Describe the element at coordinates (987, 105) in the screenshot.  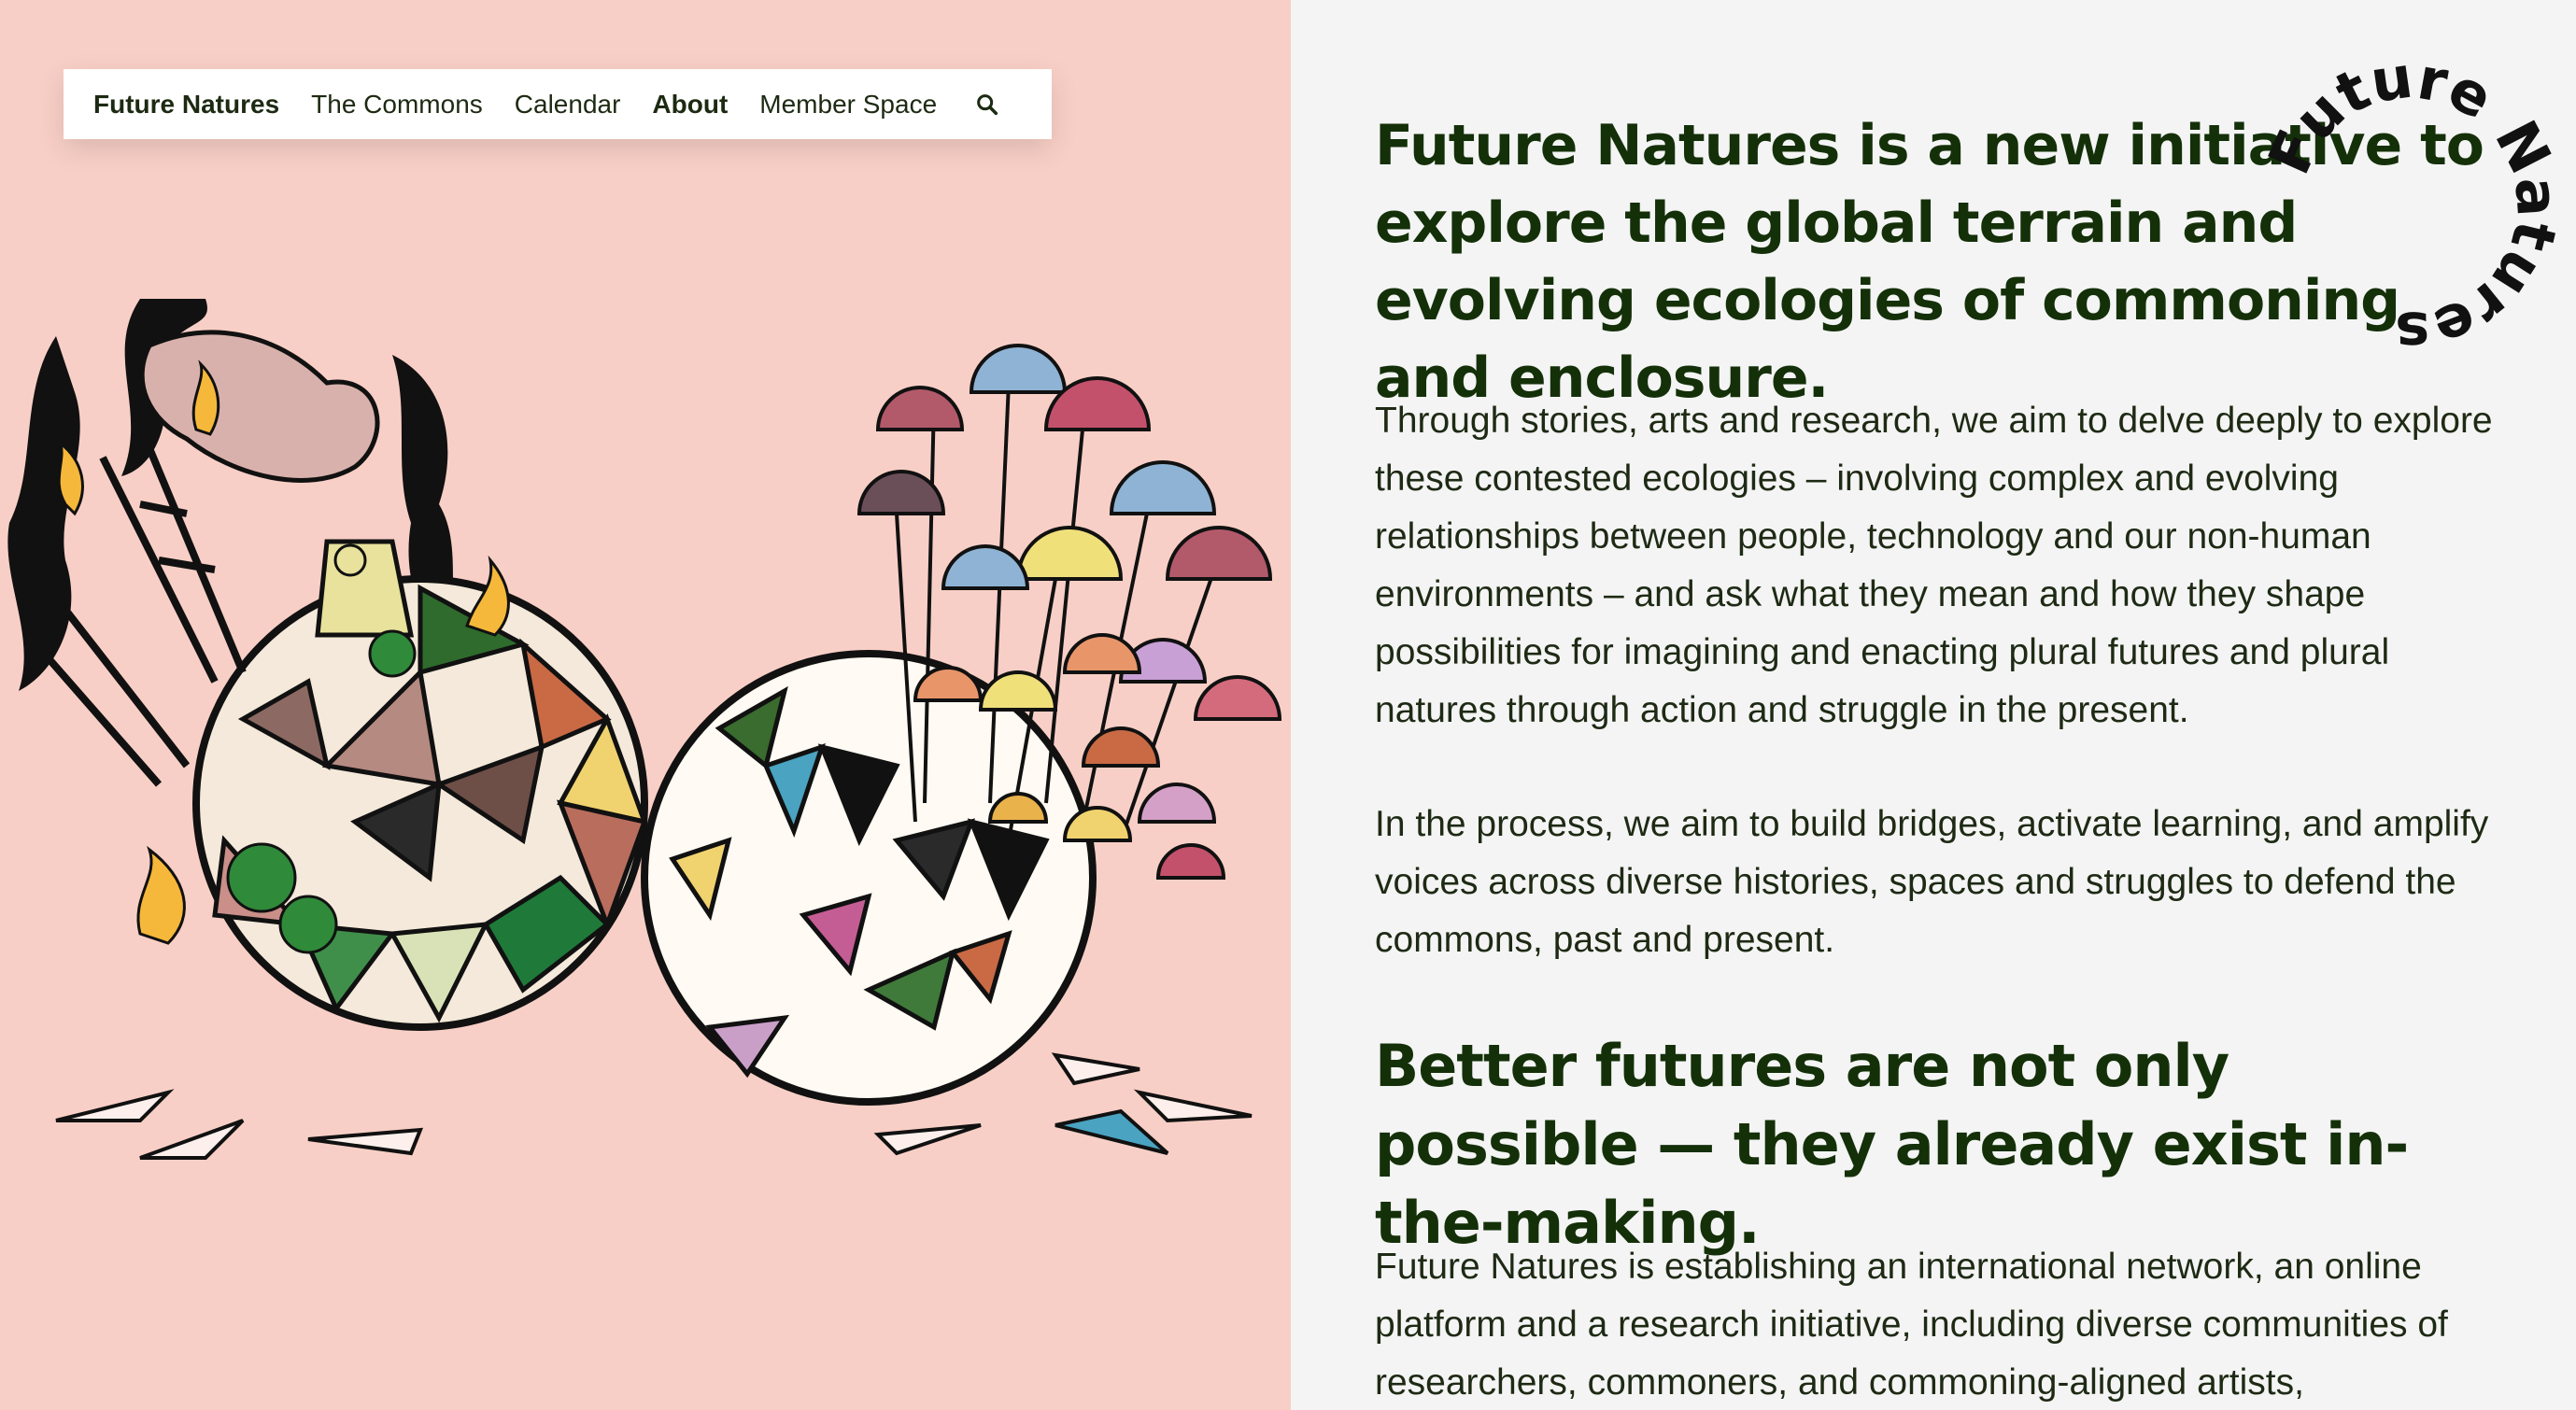
I see `search-icon` at that location.